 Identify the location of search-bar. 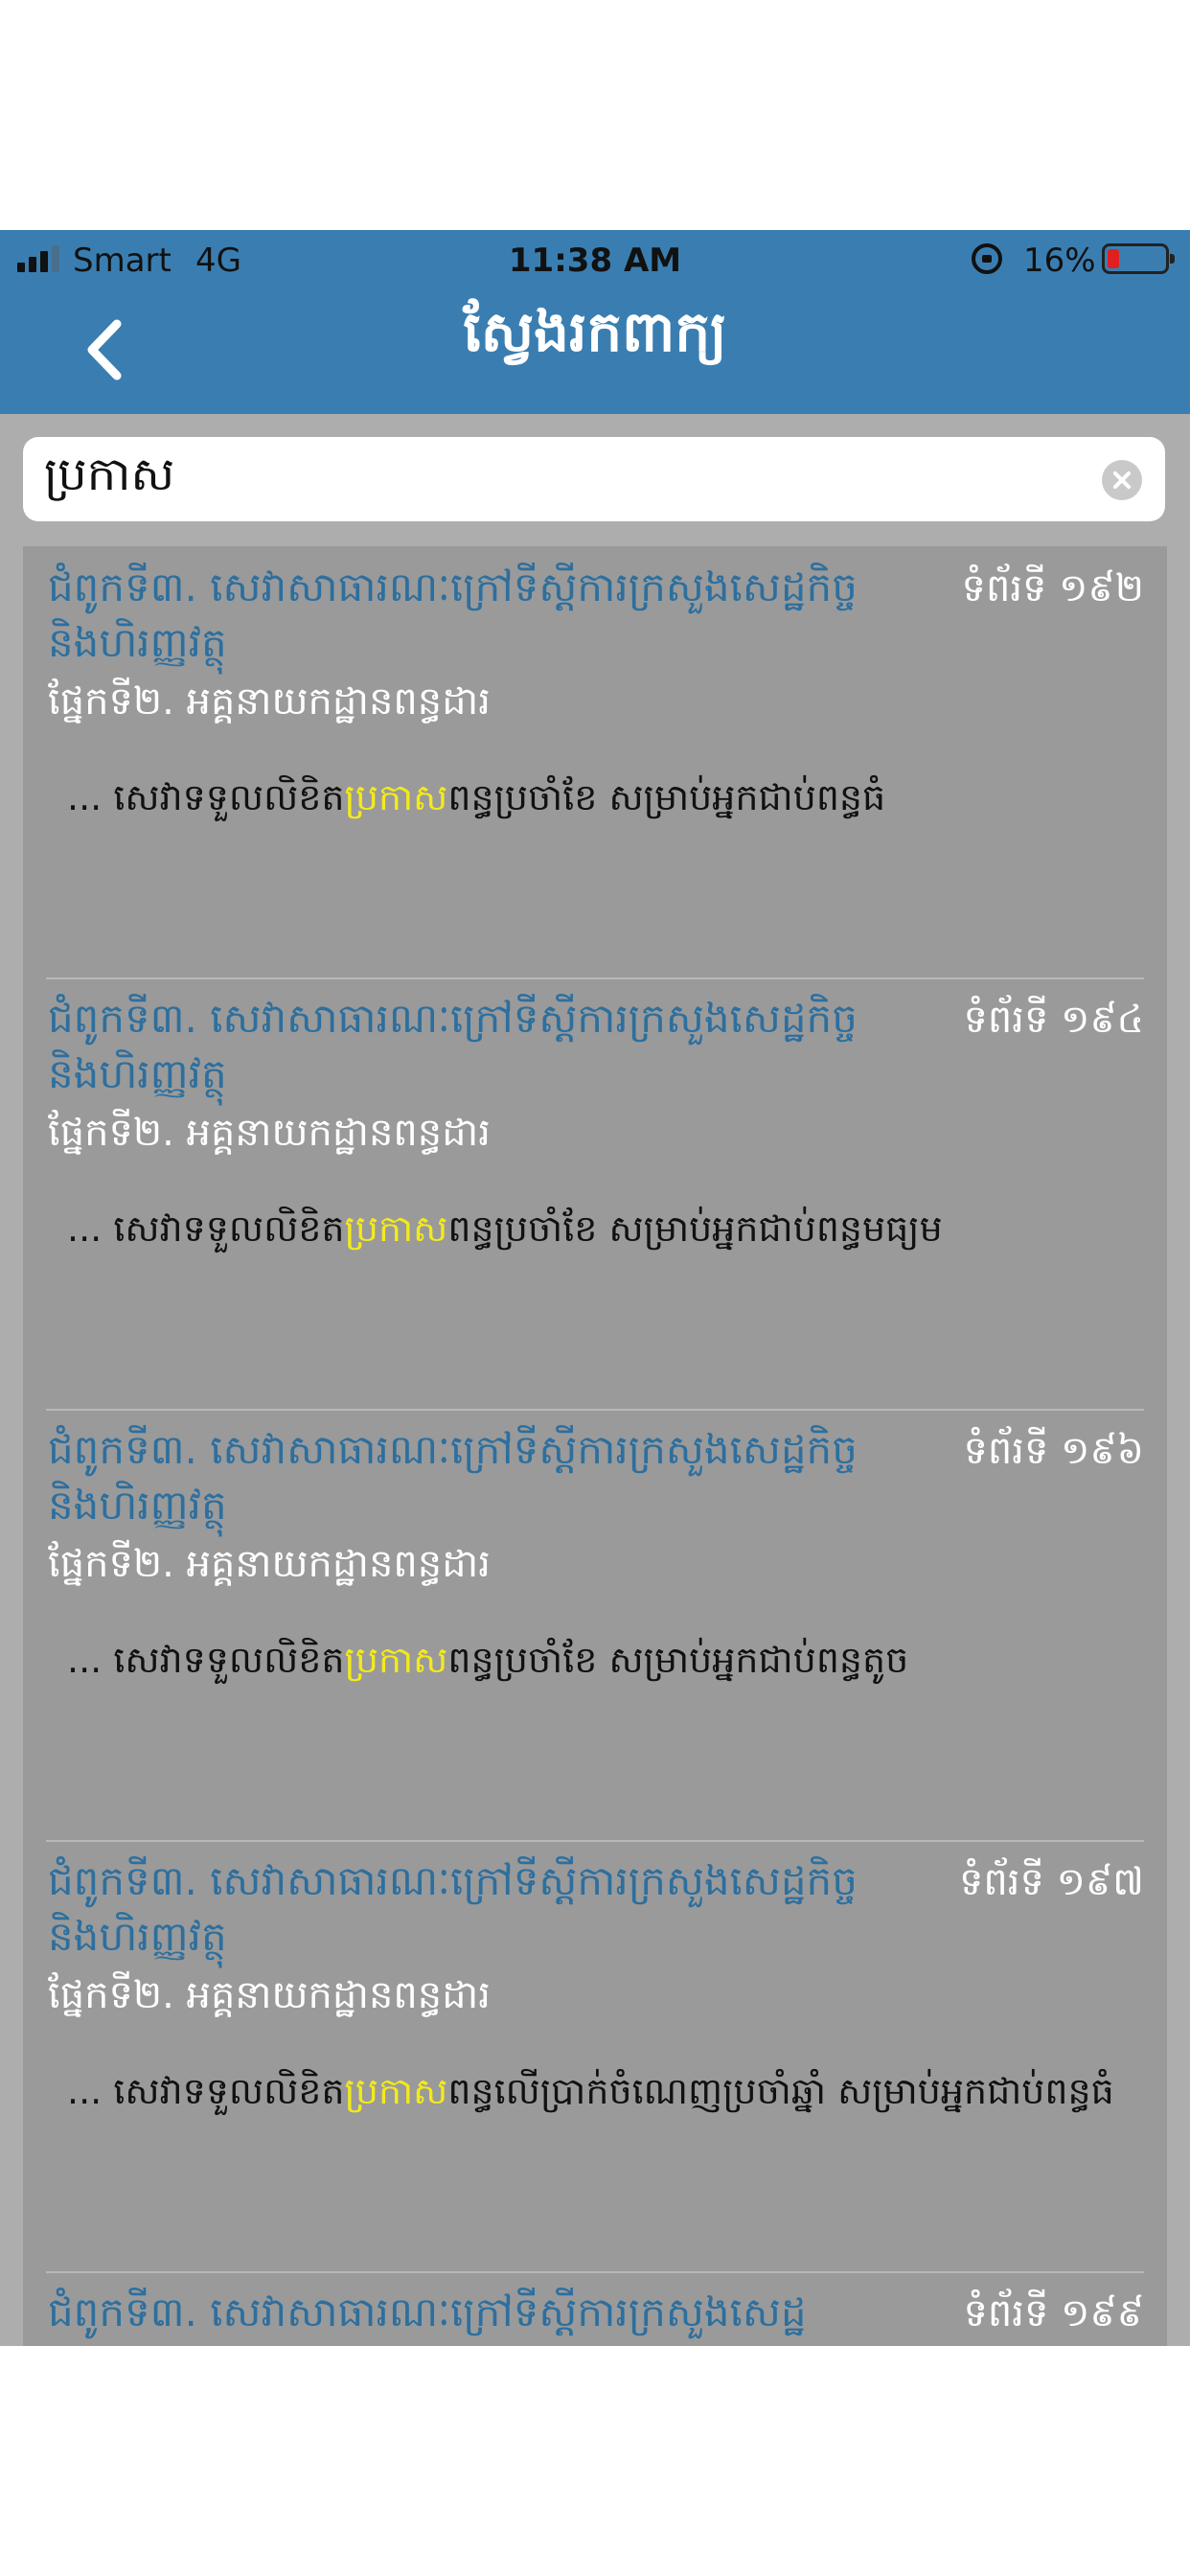
(594, 479).